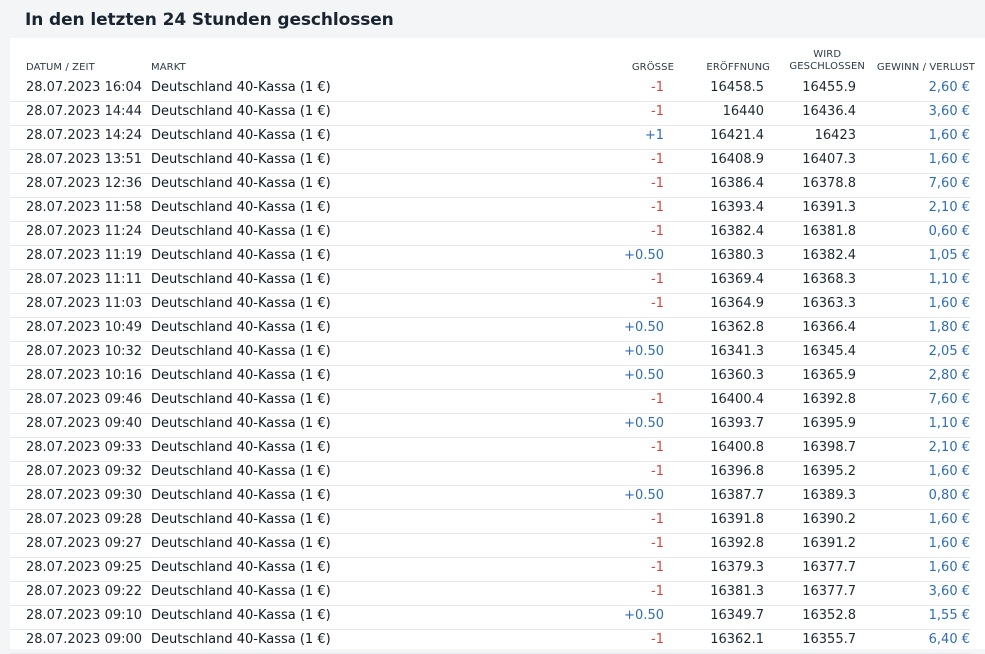 The height and width of the screenshot is (654, 985). Describe the element at coordinates (829, 111) in the screenshot. I see `cell-close: 16436.4` at that location.